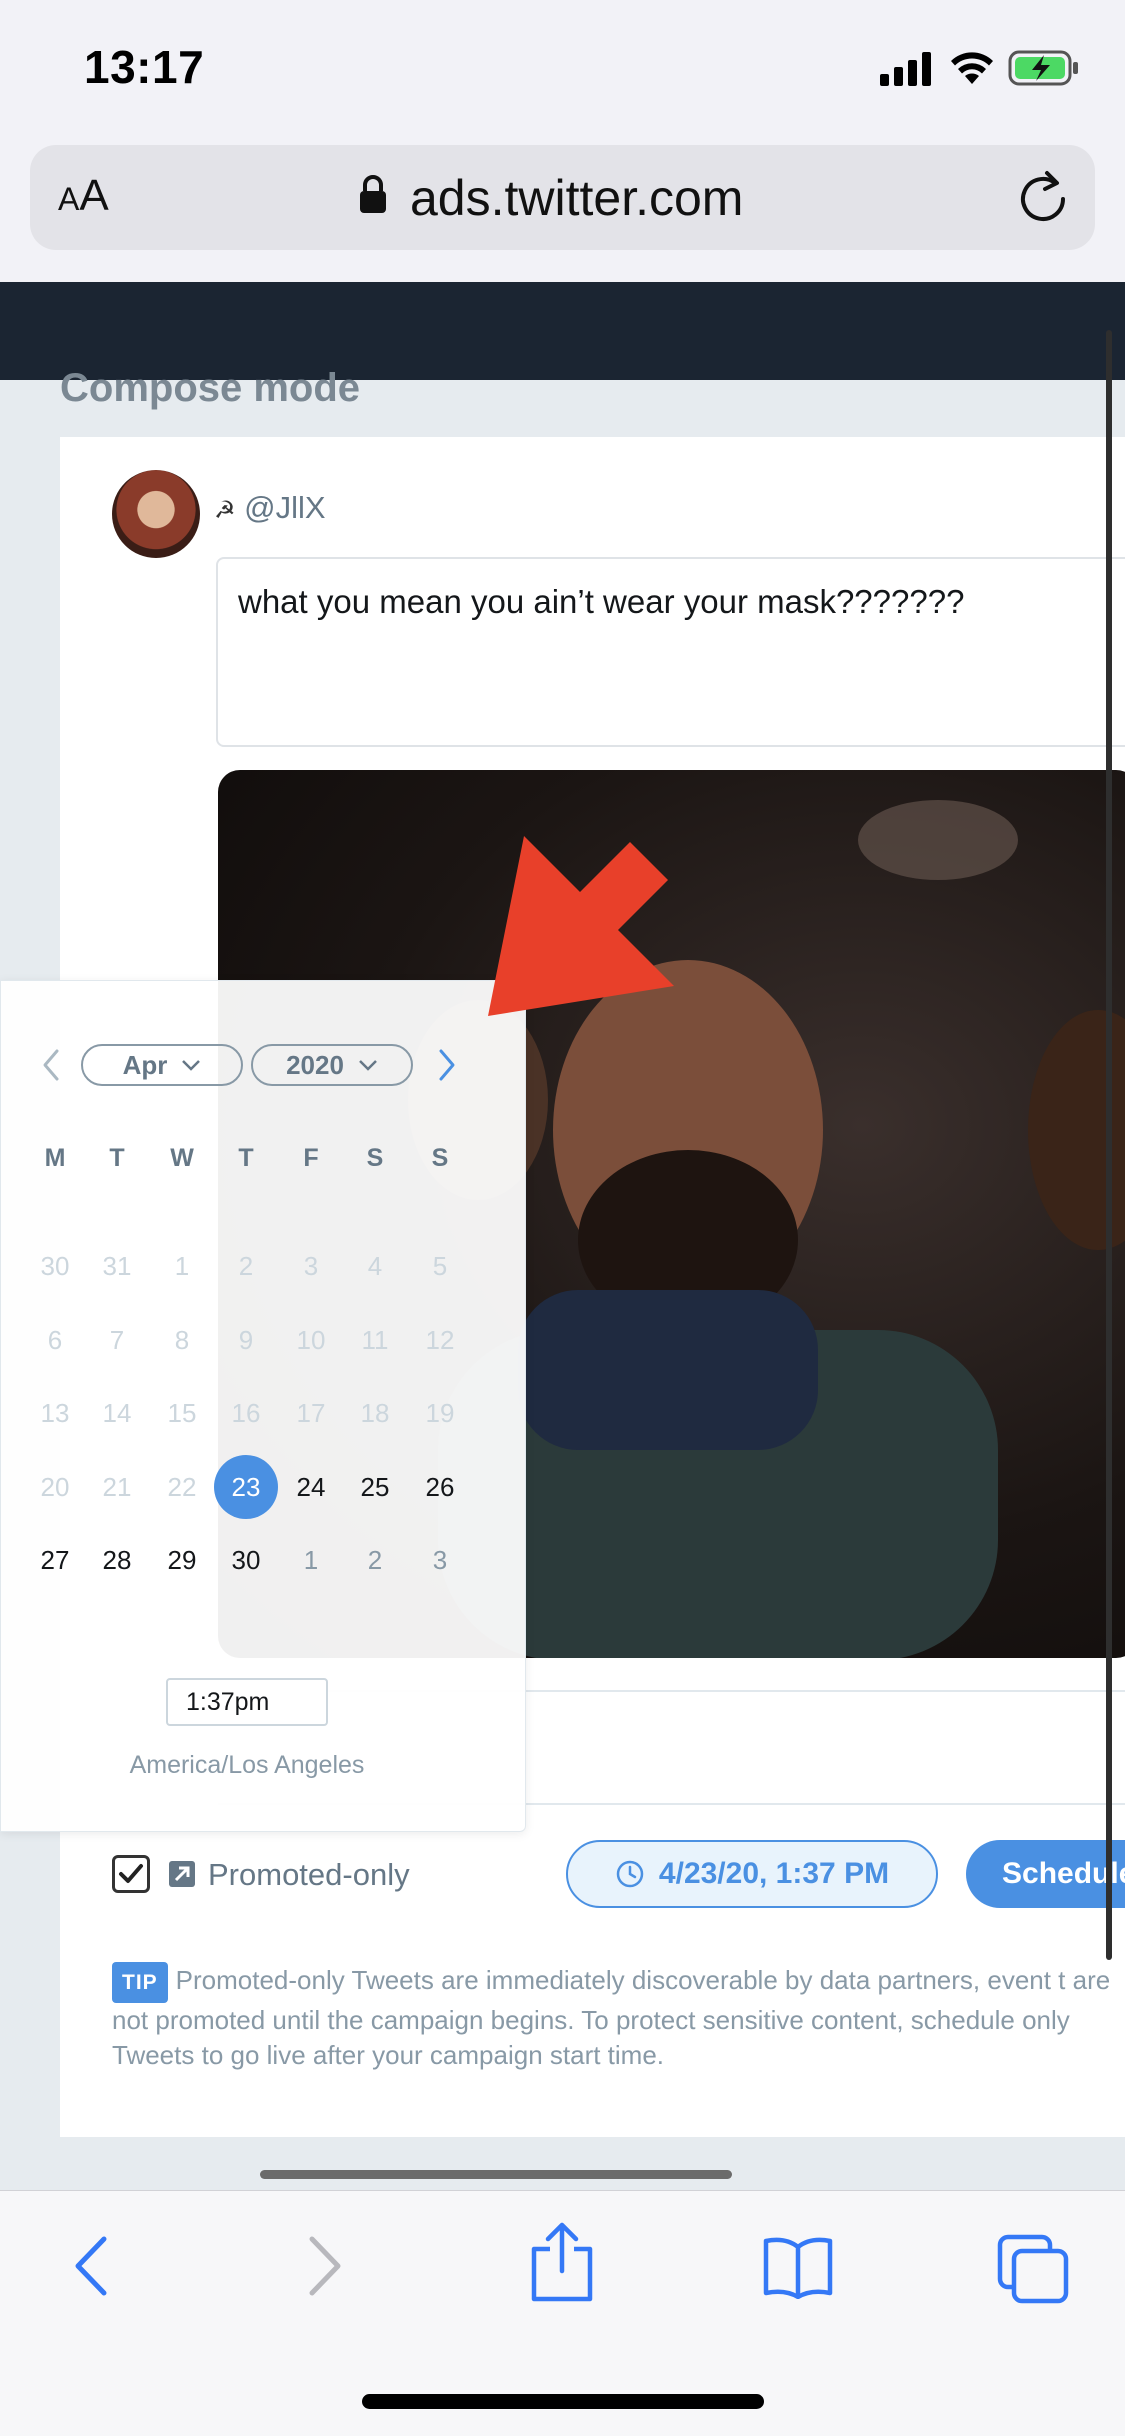  I want to click on calendar-day: 11, so click(375, 1340).